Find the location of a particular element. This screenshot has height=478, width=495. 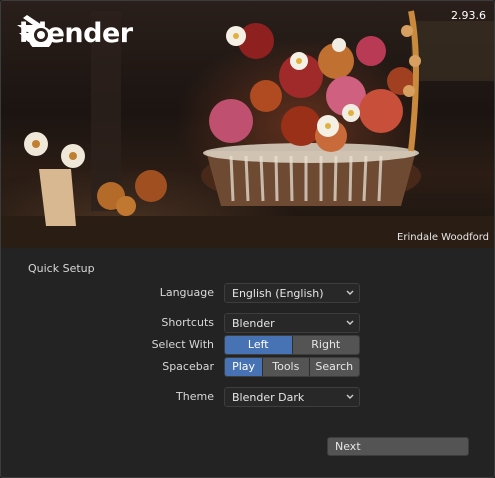

select-with-row: Select With Left Right is located at coordinates (247, 345).